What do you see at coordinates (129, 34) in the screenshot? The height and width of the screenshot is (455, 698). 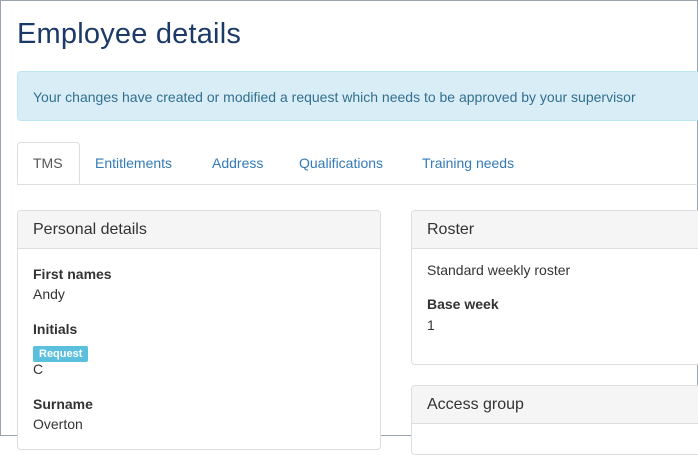 I see `page-title: Employee details` at bounding box center [129, 34].